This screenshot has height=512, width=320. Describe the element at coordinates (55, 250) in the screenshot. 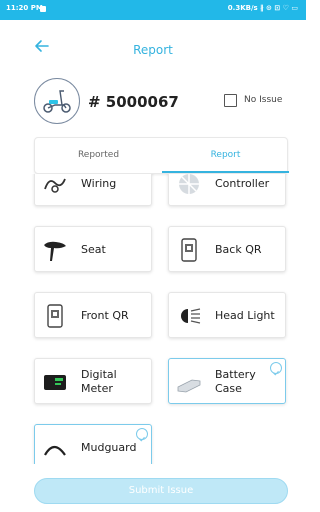

I see `seat-icon` at that location.